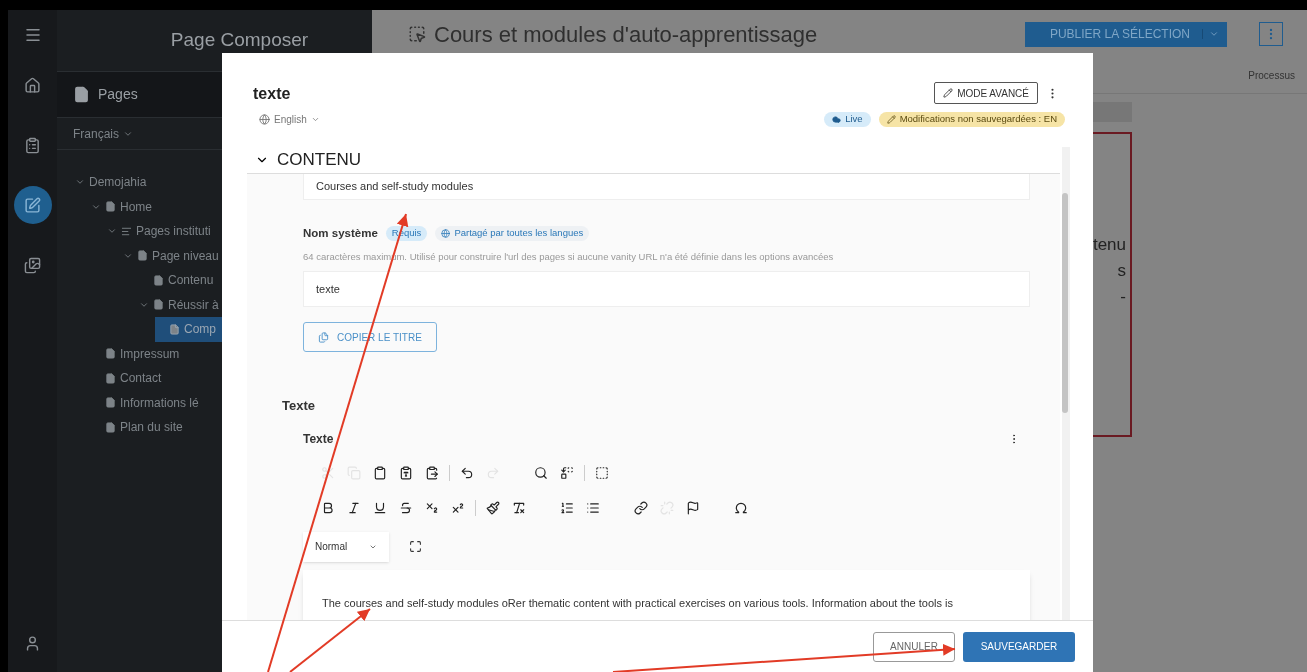 This screenshot has height=672, width=1307. Describe the element at coordinates (239, 40) in the screenshot. I see `app-title: Page Composer` at that location.